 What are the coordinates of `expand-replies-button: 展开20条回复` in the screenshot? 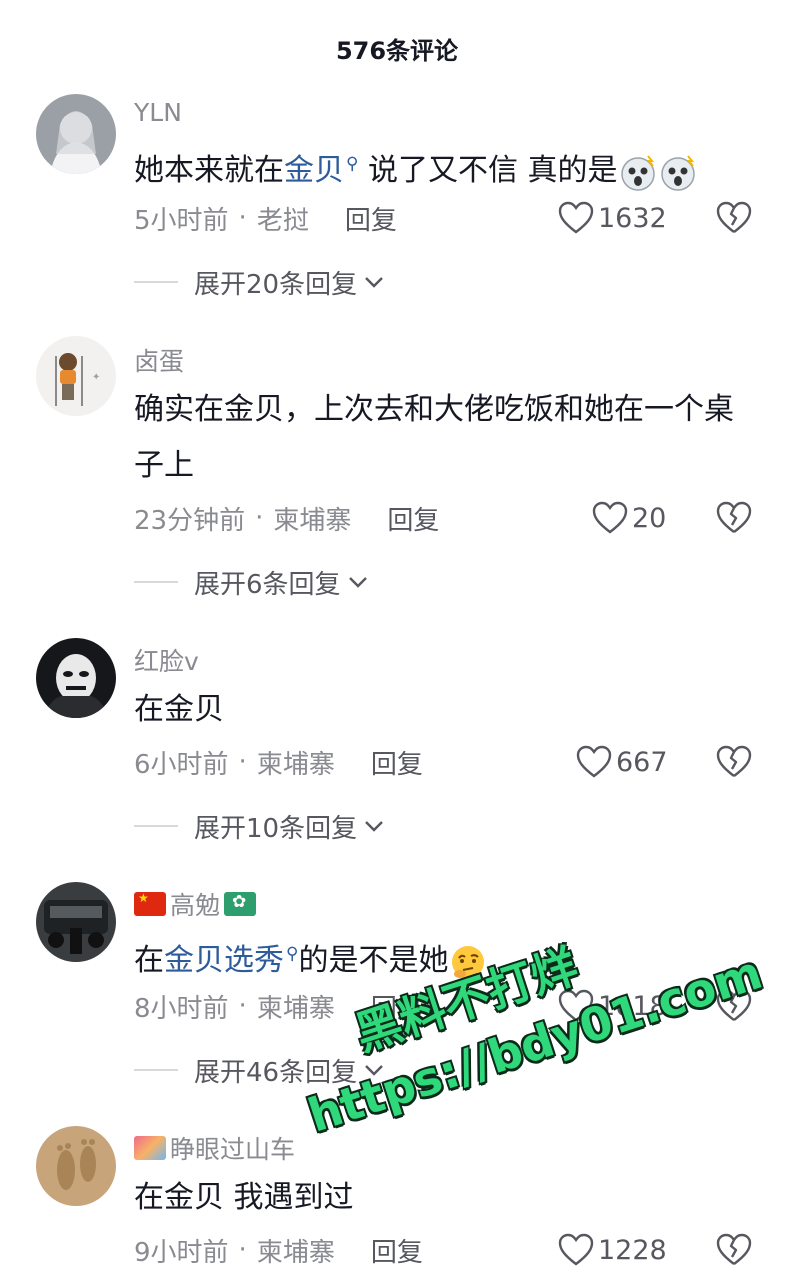 It's located at (259, 282).